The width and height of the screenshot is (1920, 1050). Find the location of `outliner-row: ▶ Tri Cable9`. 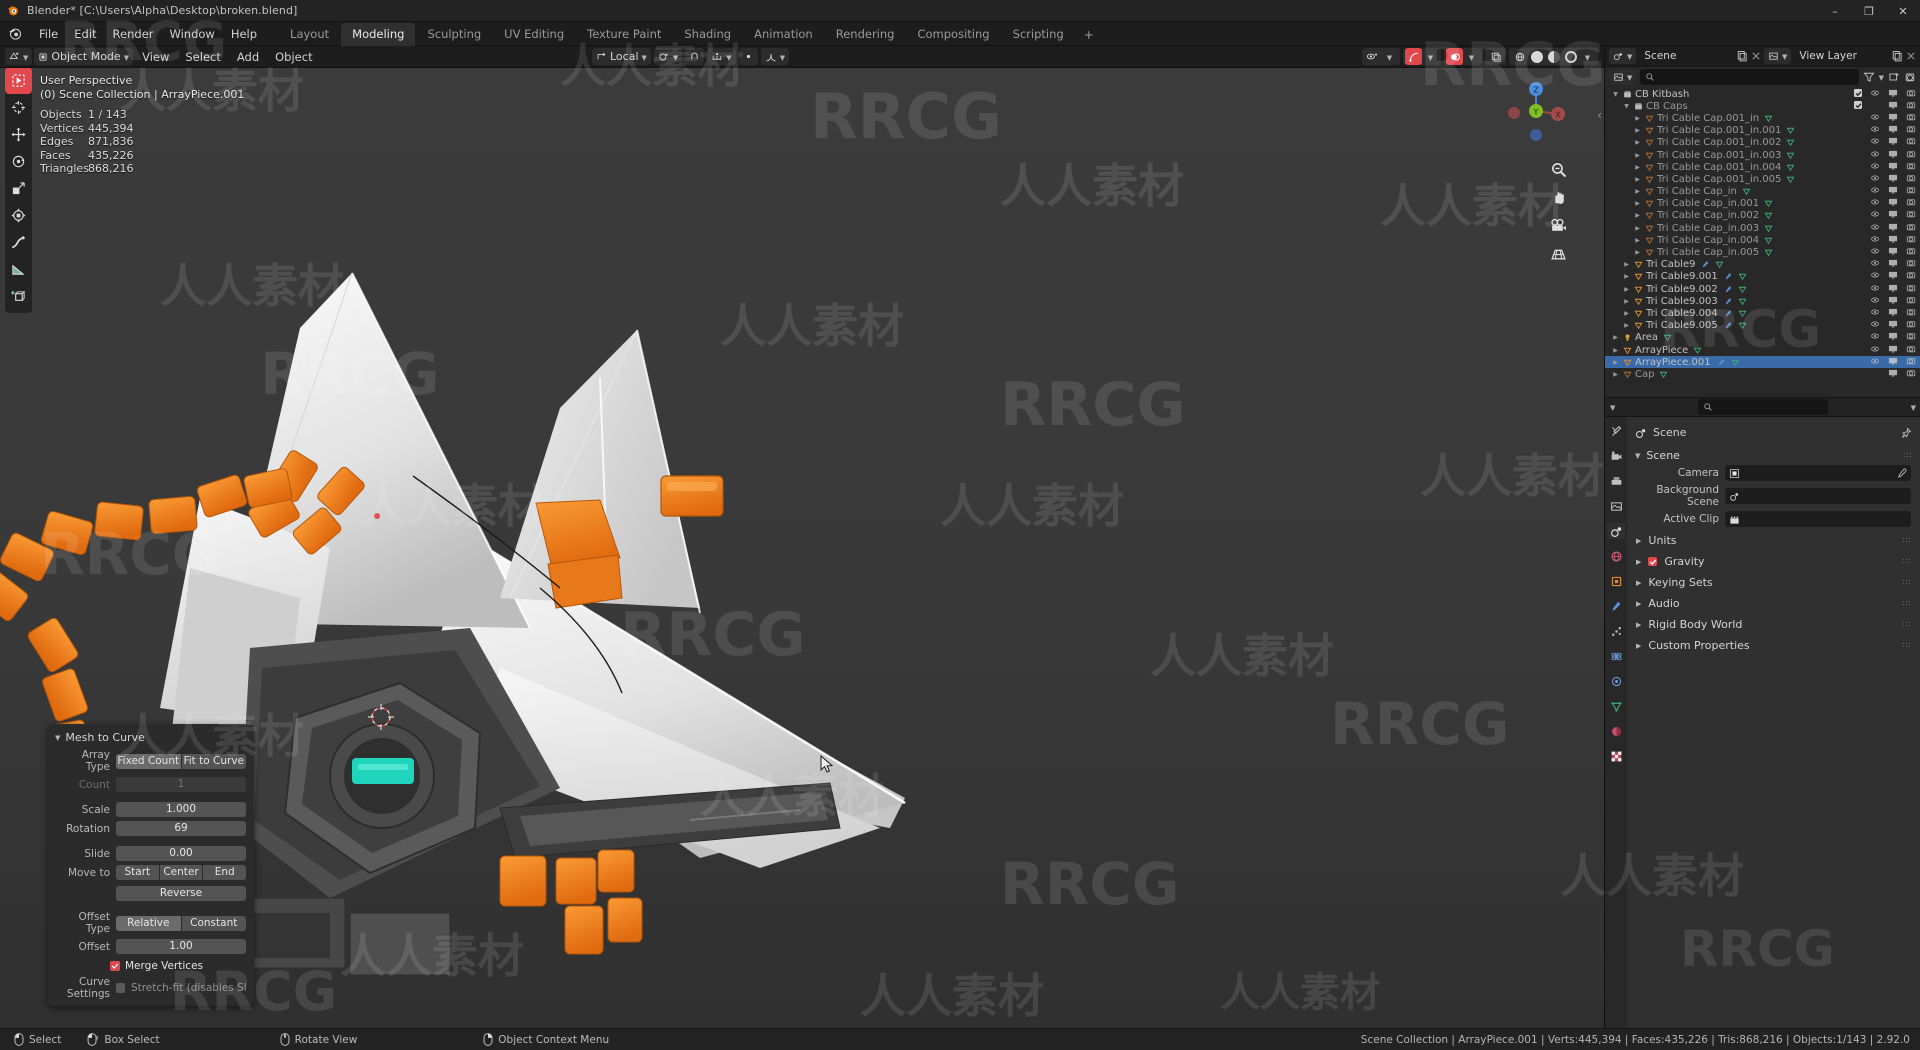

outliner-row: ▶ Tri Cable9 is located at coordinates (1762, 265).